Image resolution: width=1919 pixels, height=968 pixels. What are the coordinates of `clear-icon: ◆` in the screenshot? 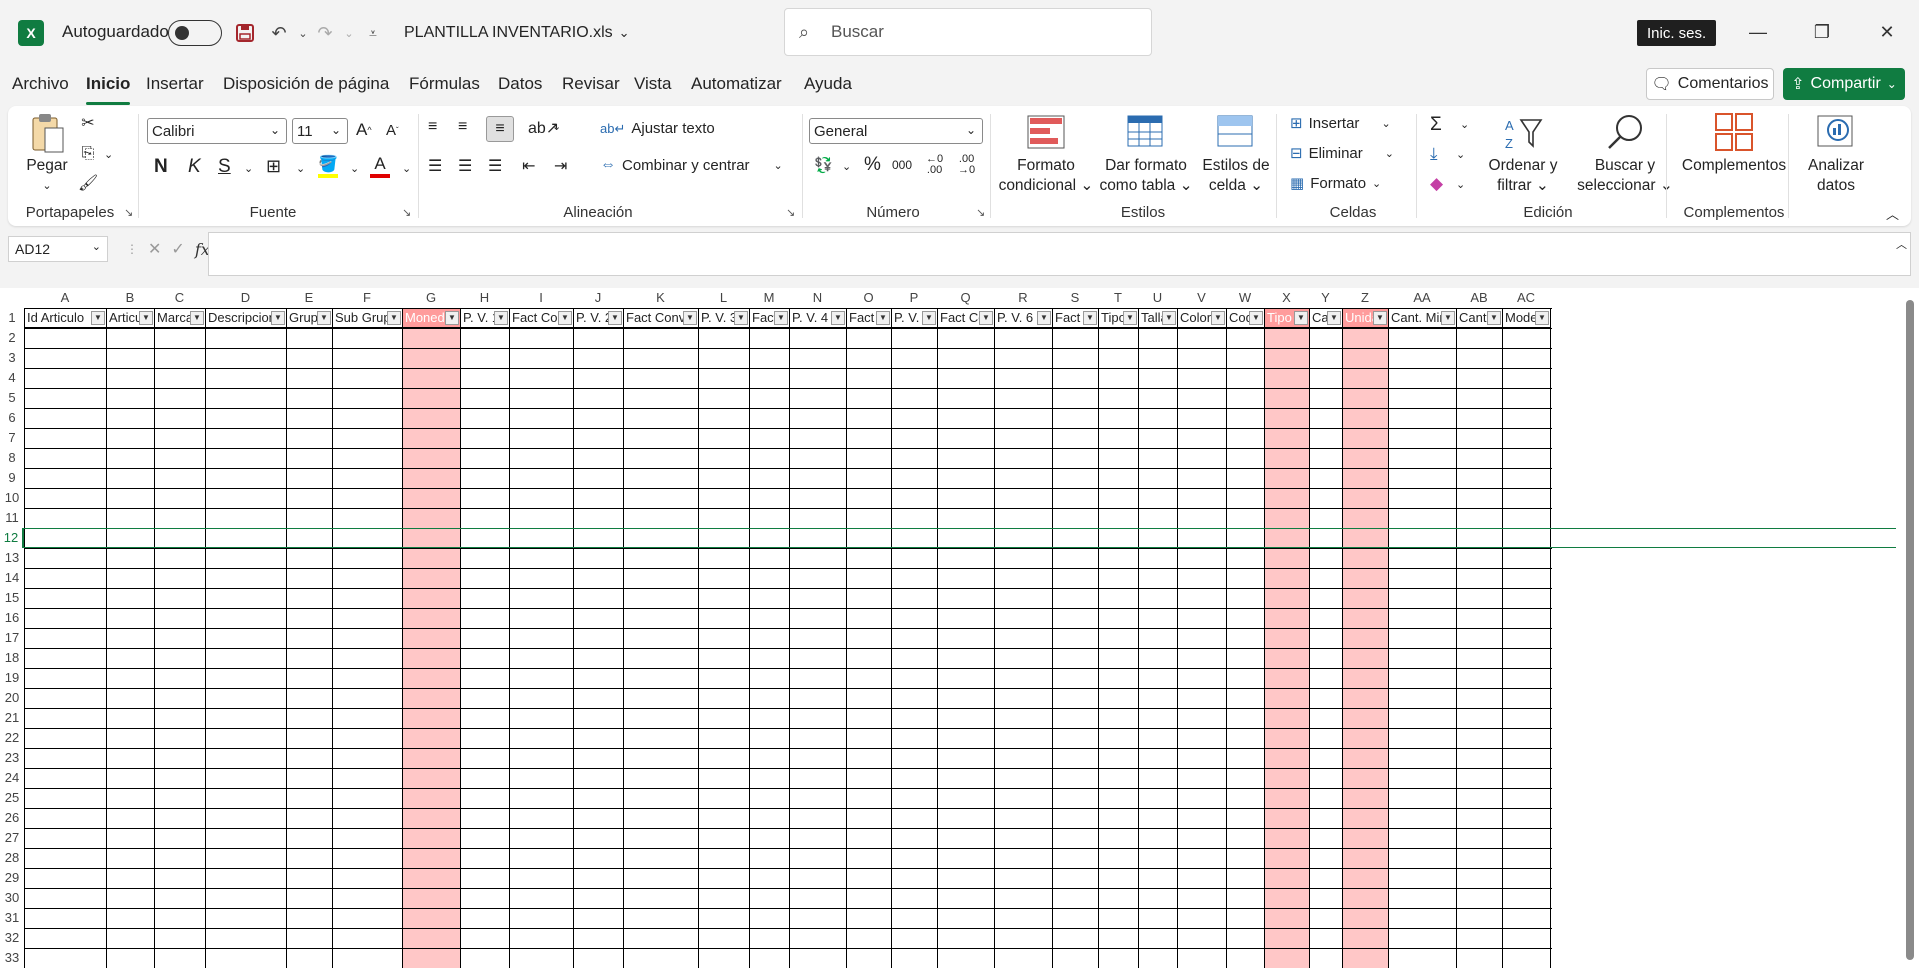 It's located at (1436, 184).